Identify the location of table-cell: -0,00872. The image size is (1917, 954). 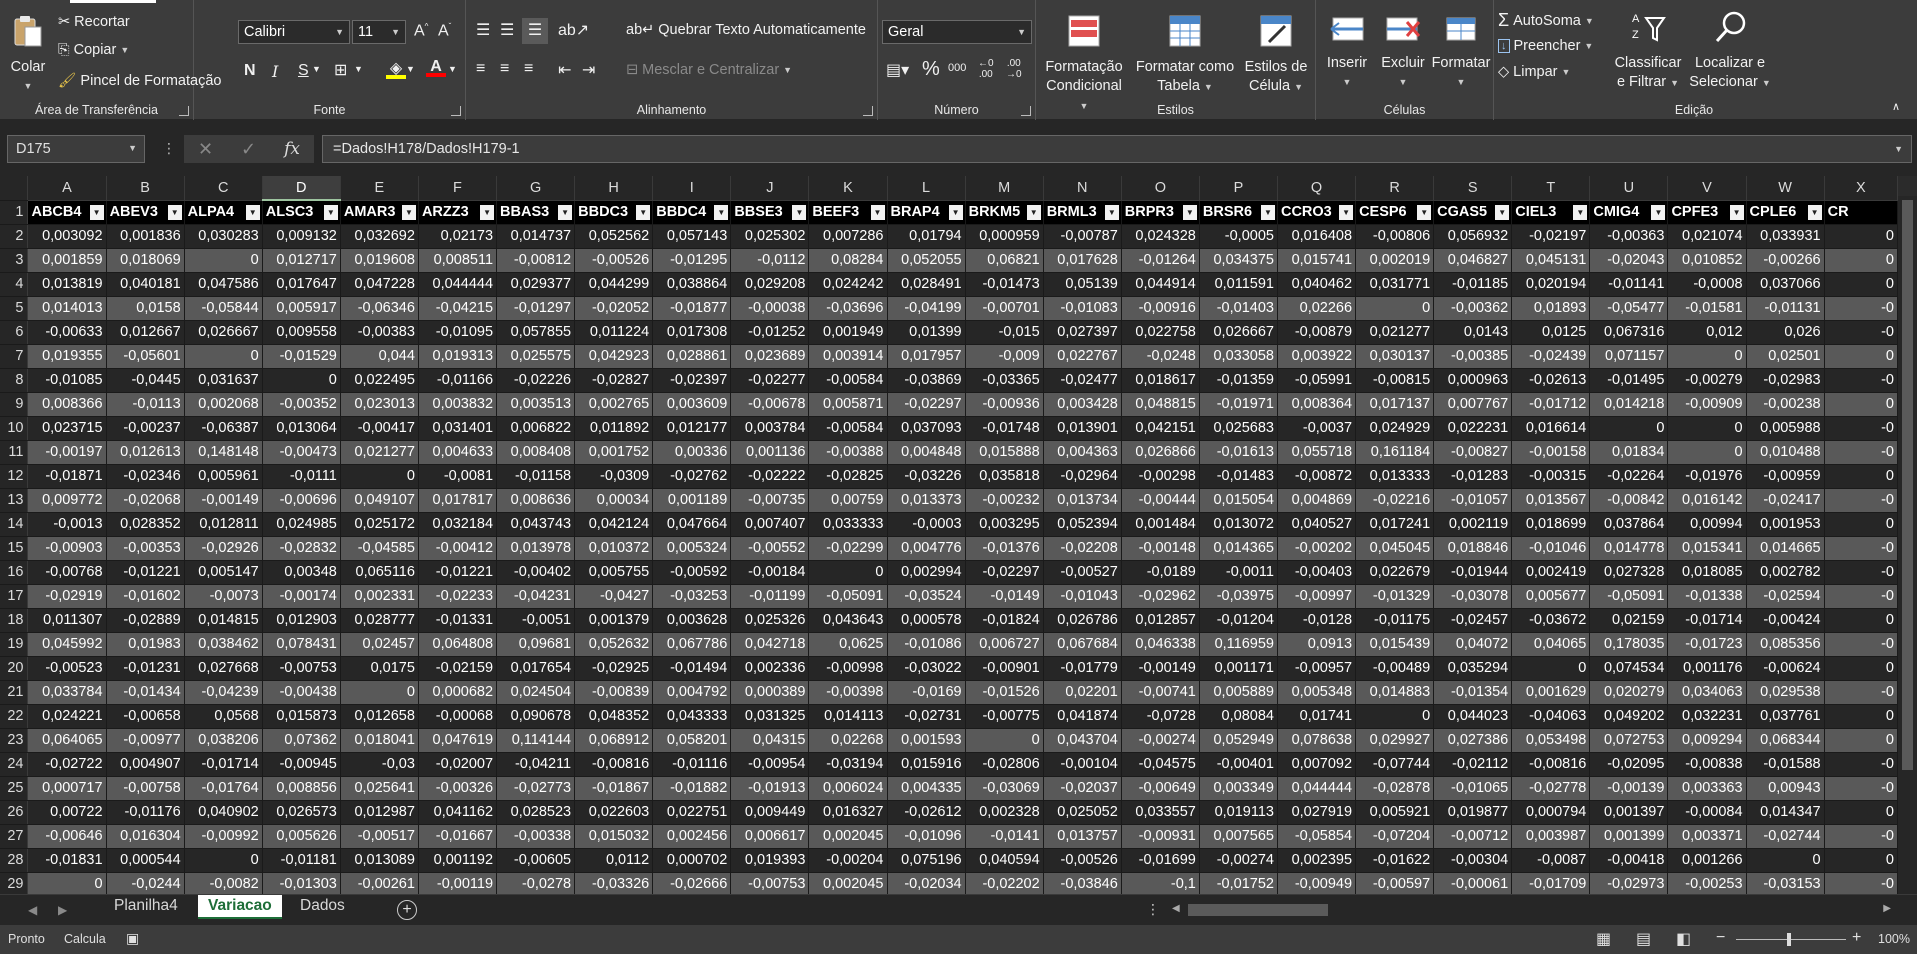
(1317, 476).